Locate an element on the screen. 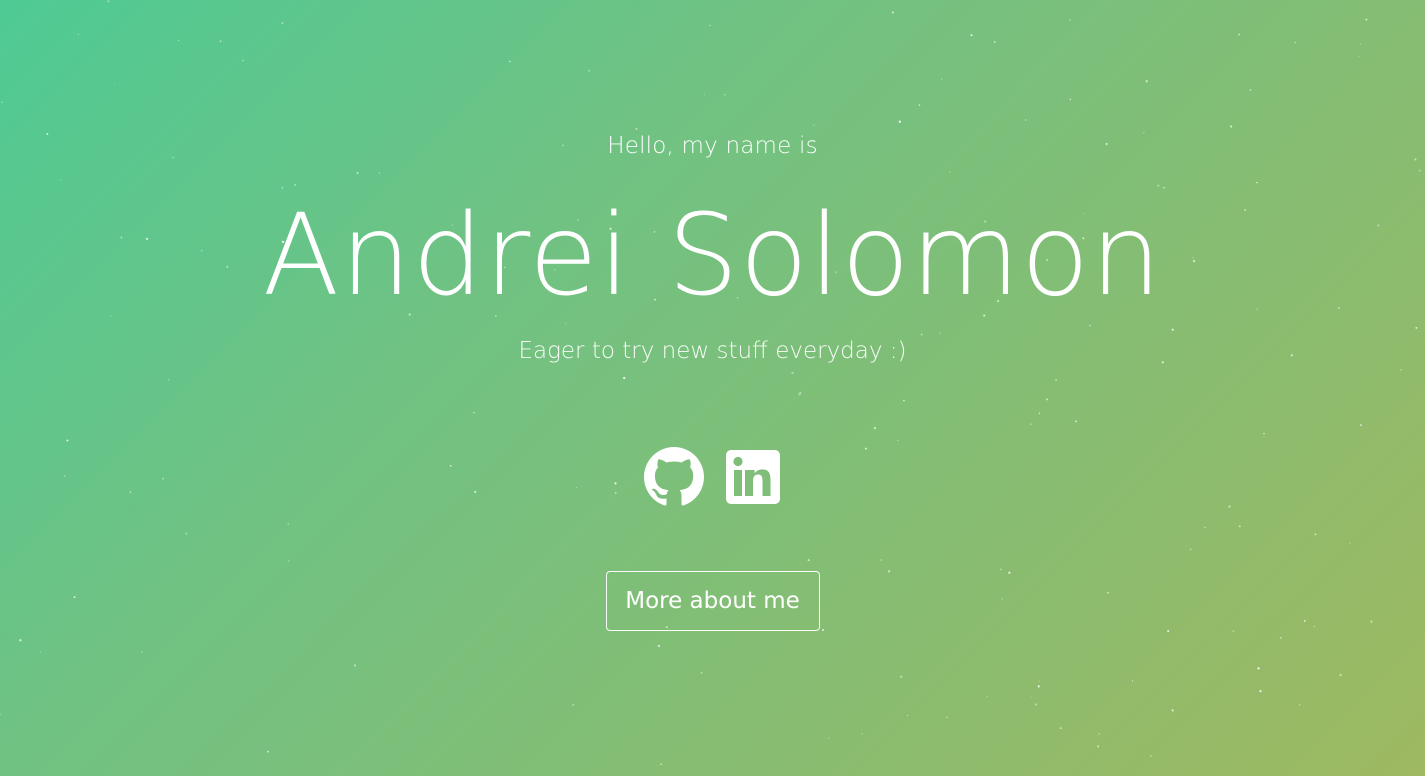 Image resolution: width=1425 pixels, height=776 pixels. cta-container: More about me is located at coordinates (712, 601).